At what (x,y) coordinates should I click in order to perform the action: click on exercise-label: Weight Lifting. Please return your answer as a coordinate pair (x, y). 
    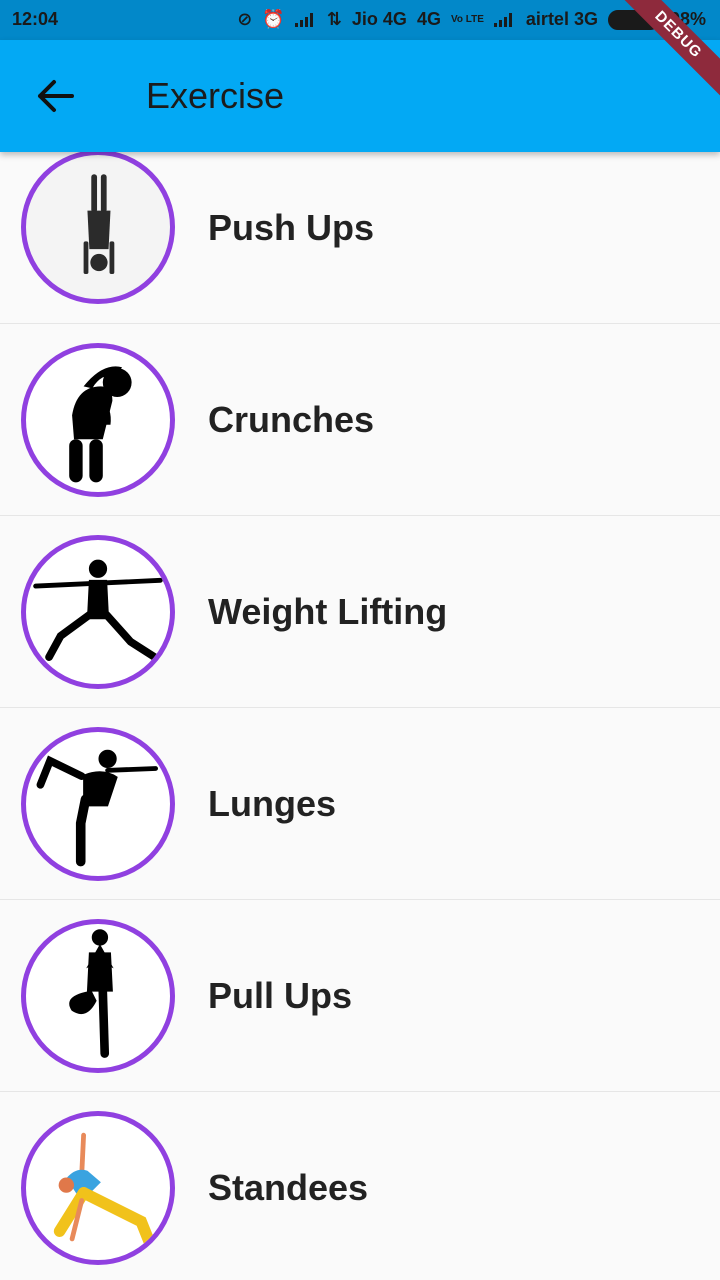
    Looking at the image, I should click on (328, 611).